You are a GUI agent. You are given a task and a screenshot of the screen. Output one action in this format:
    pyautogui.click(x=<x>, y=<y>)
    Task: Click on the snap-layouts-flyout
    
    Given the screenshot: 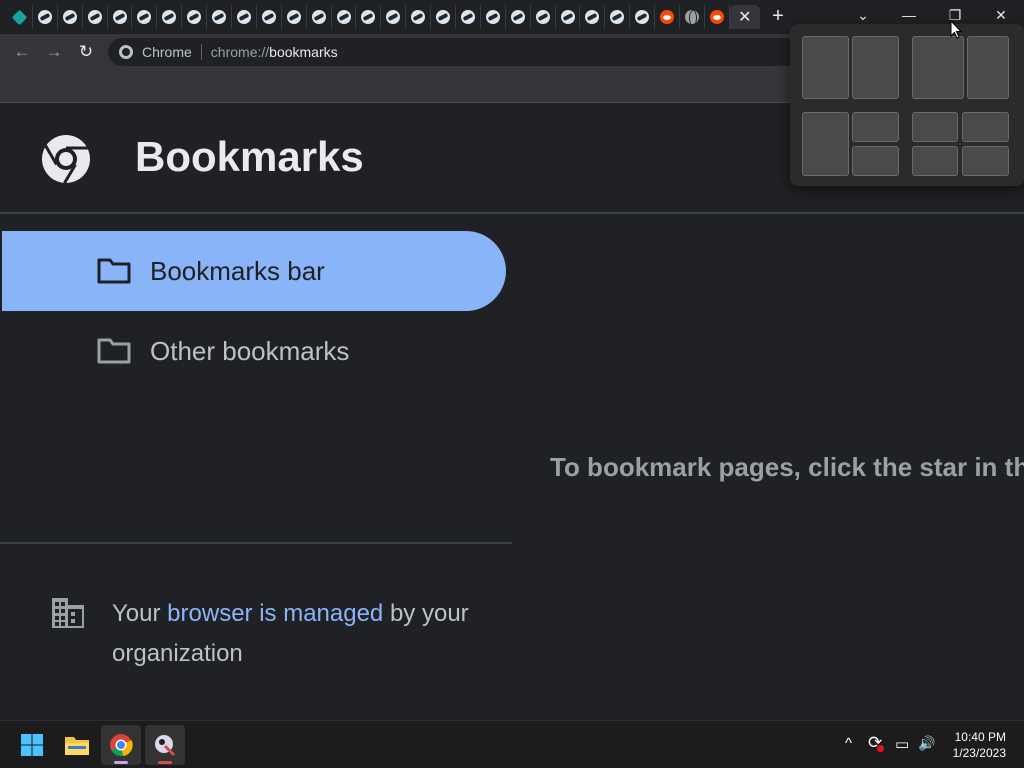 What is the action you would take?
    pyautogui.click(x=907, y=105)
    